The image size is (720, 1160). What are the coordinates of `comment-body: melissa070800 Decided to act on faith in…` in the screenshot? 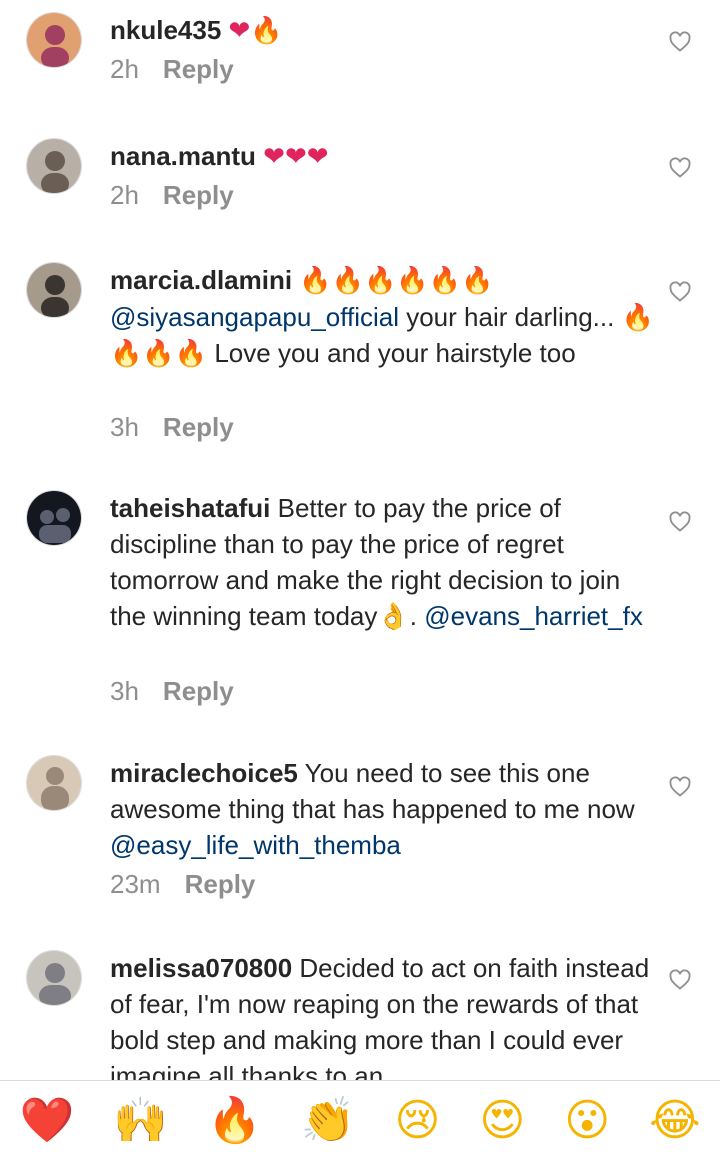 It's located at (382, 1015).